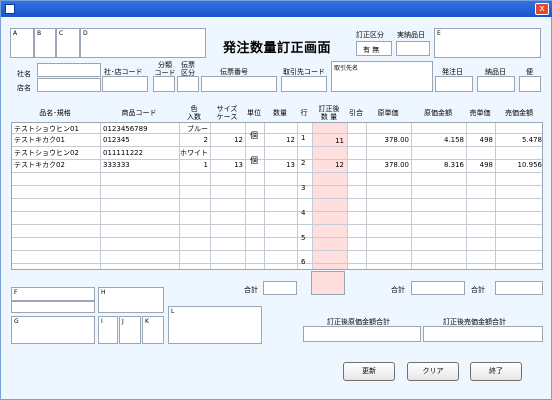  Describe the element at coordinates (123, 321) in the screenshot. I see `box-j-label: J` at that location.